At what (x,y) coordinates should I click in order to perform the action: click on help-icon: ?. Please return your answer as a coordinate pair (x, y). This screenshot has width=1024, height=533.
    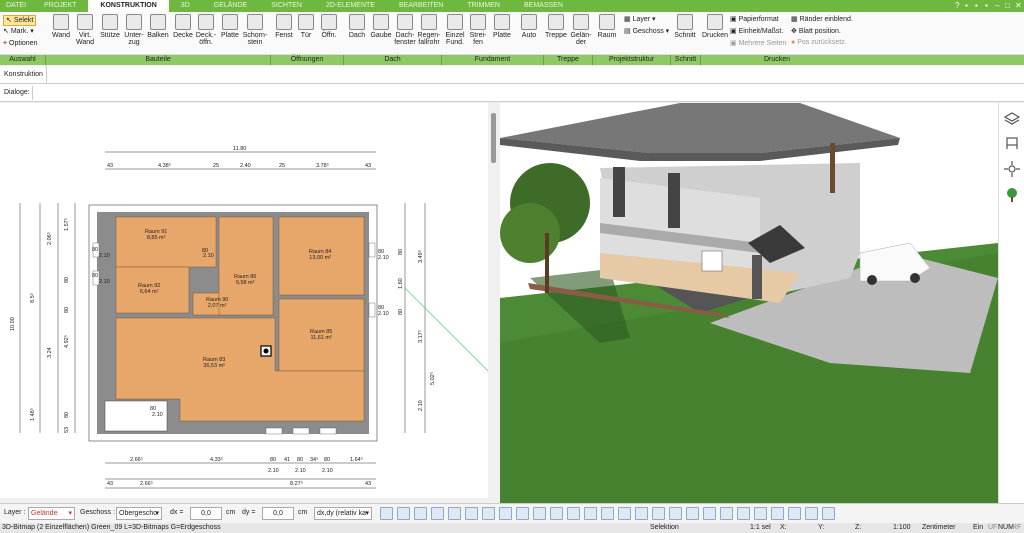
    Looking at the image, I should click on (958, 5).